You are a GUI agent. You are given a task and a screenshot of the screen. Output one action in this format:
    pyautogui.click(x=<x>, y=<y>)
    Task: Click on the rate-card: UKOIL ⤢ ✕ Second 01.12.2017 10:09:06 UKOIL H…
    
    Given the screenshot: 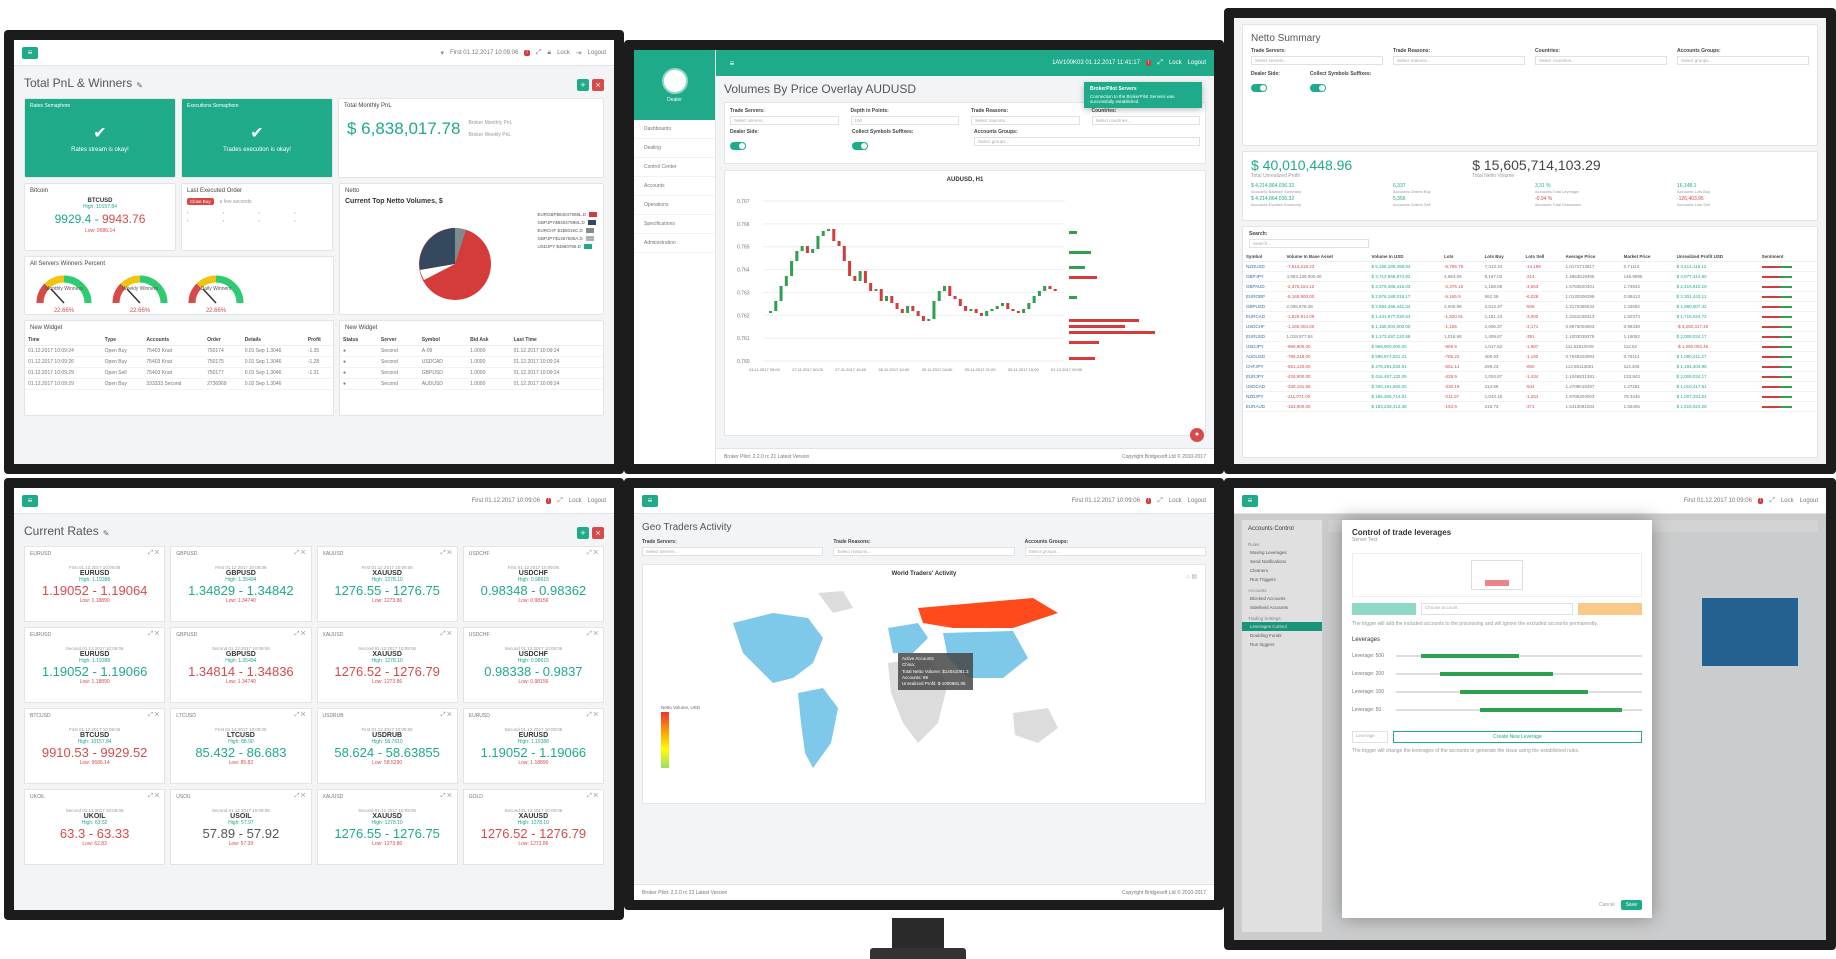 What is the action you would take?
    pyautogui.click(x=95, y=827)
    